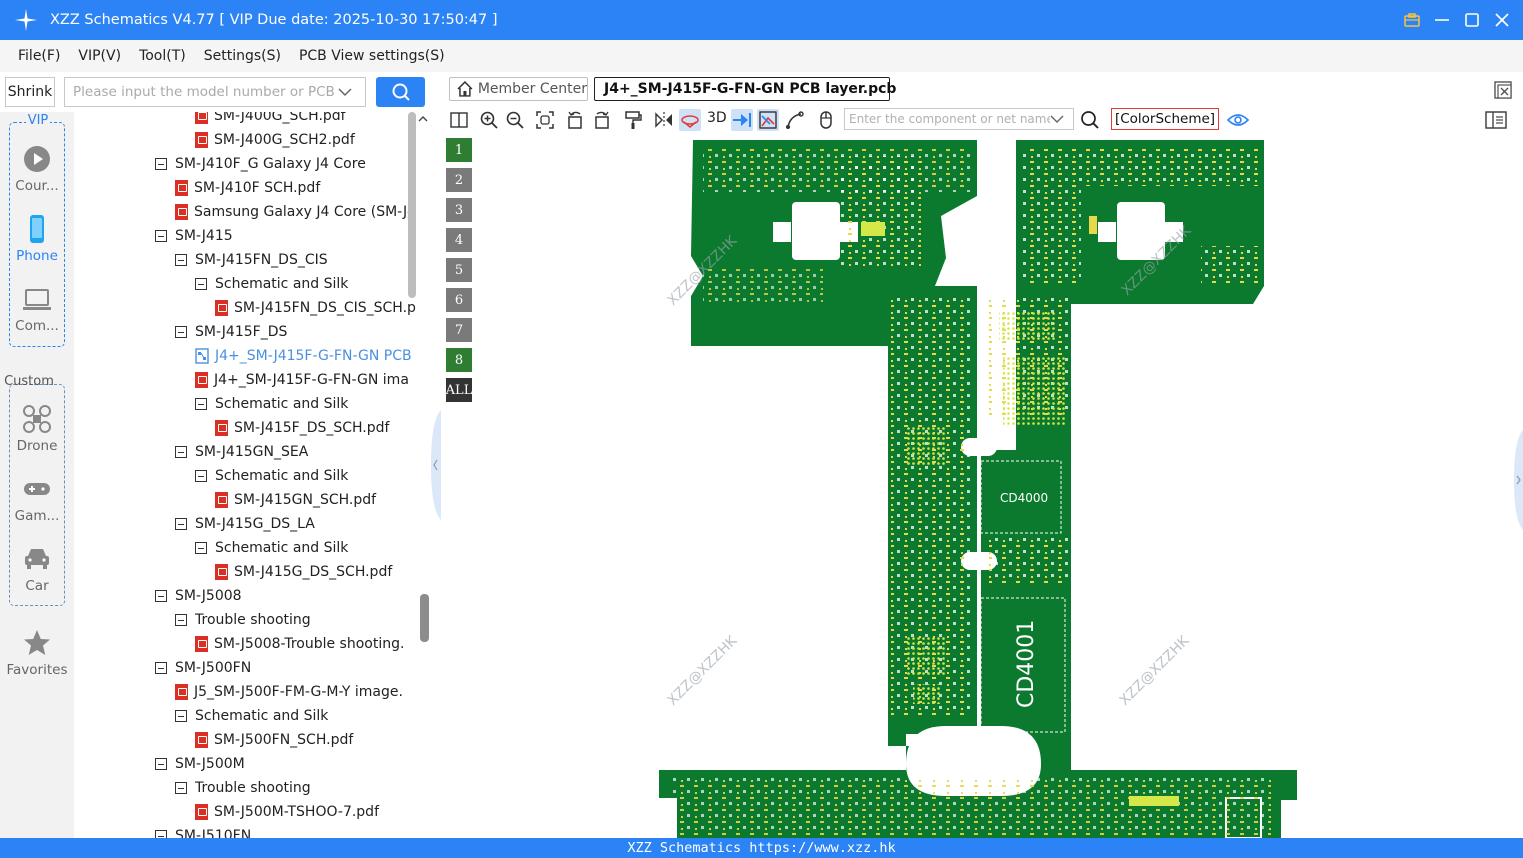 The image size is (1523, 858). Describe the element at coordinates (247, 188) in the screenshot. I see `tree-file: SM-J410F SCH.pdf` at that location.